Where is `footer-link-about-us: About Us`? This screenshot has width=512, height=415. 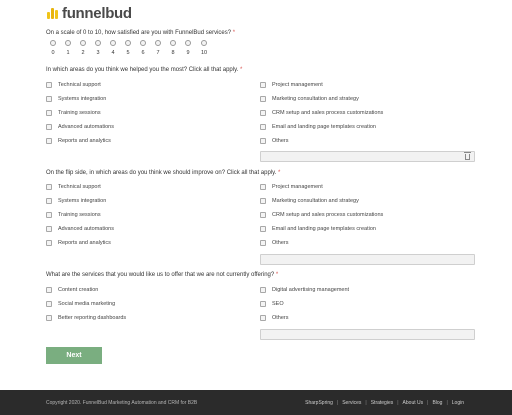 footer-link-about-us: About Us is located at coordinates (413, 403).